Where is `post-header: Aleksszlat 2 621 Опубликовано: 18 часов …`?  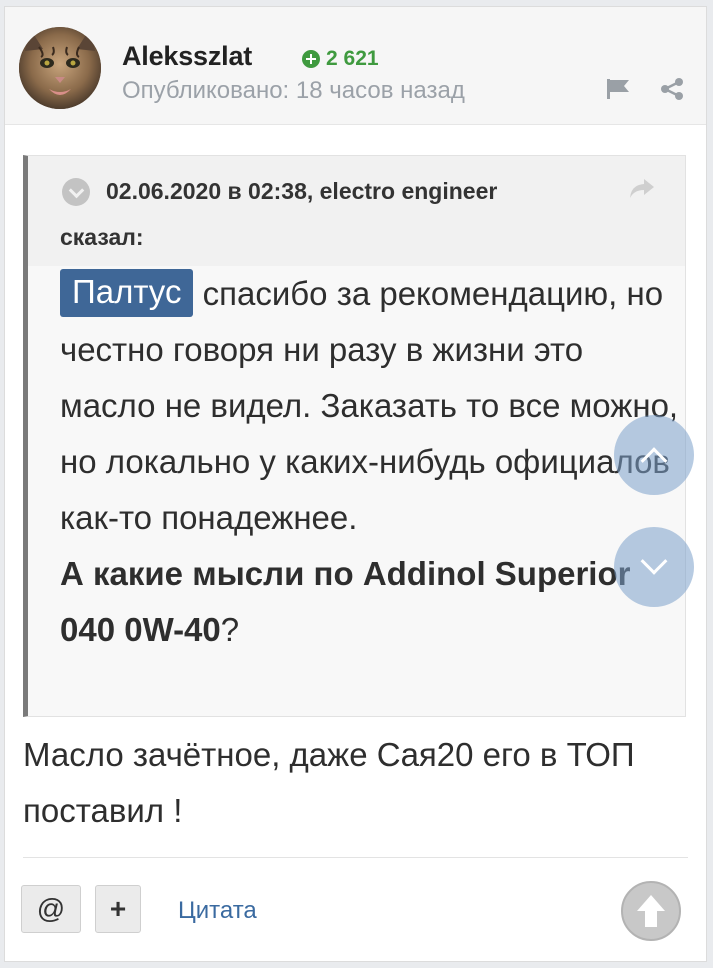 post-header: Aleksszlat 2 621 Опубликовано: 18 часов … is located at coordinates (355, 66).